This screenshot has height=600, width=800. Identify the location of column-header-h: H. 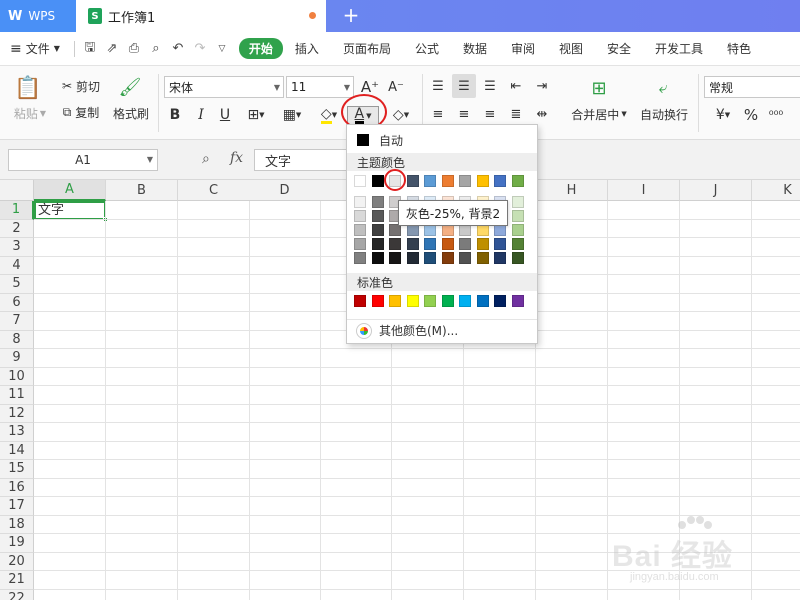
(572, 190).